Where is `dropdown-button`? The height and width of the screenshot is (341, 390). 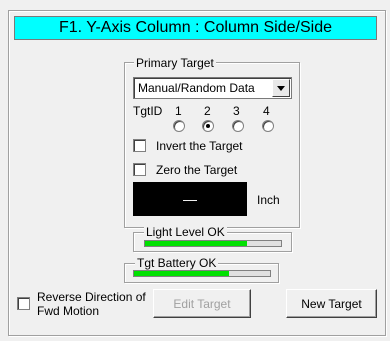
dropdown-button is located at coordinates (281, 88).